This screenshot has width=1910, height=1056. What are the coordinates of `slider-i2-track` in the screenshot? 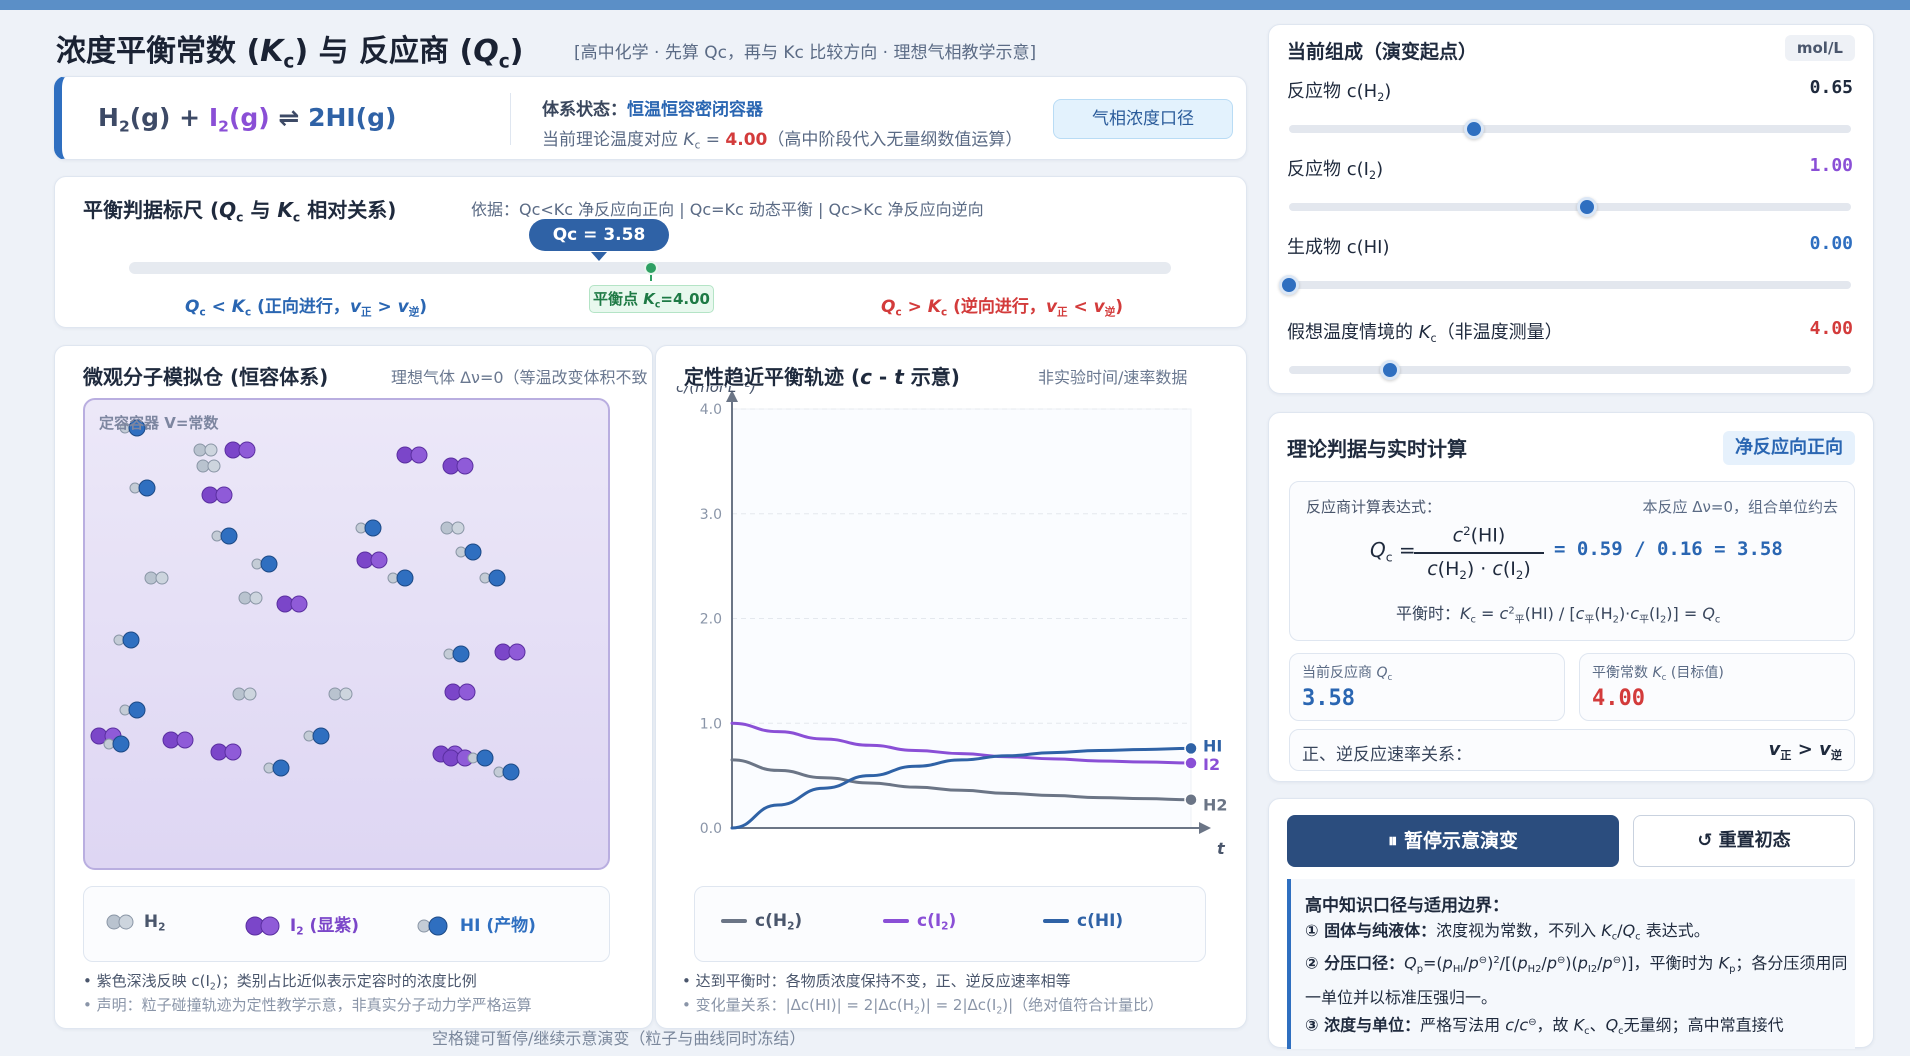 It's located at (1570, 207).